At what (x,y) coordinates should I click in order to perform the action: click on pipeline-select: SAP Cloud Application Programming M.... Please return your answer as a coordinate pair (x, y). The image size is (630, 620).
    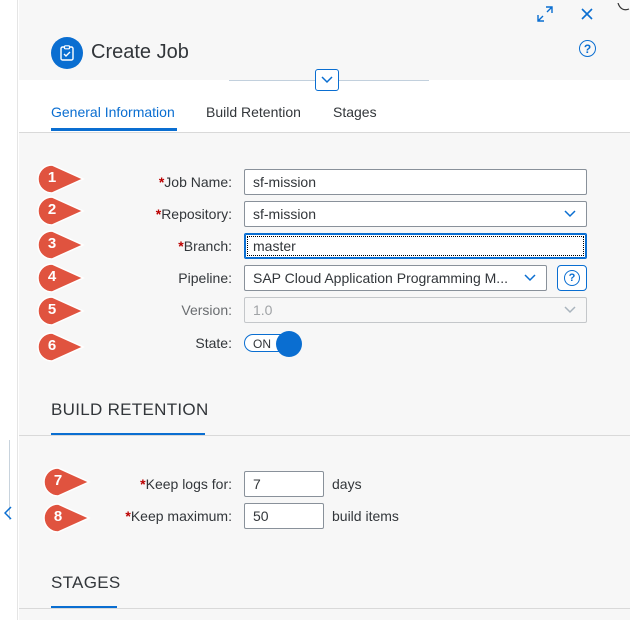
    Looking at the image, I should click on (395, 278).